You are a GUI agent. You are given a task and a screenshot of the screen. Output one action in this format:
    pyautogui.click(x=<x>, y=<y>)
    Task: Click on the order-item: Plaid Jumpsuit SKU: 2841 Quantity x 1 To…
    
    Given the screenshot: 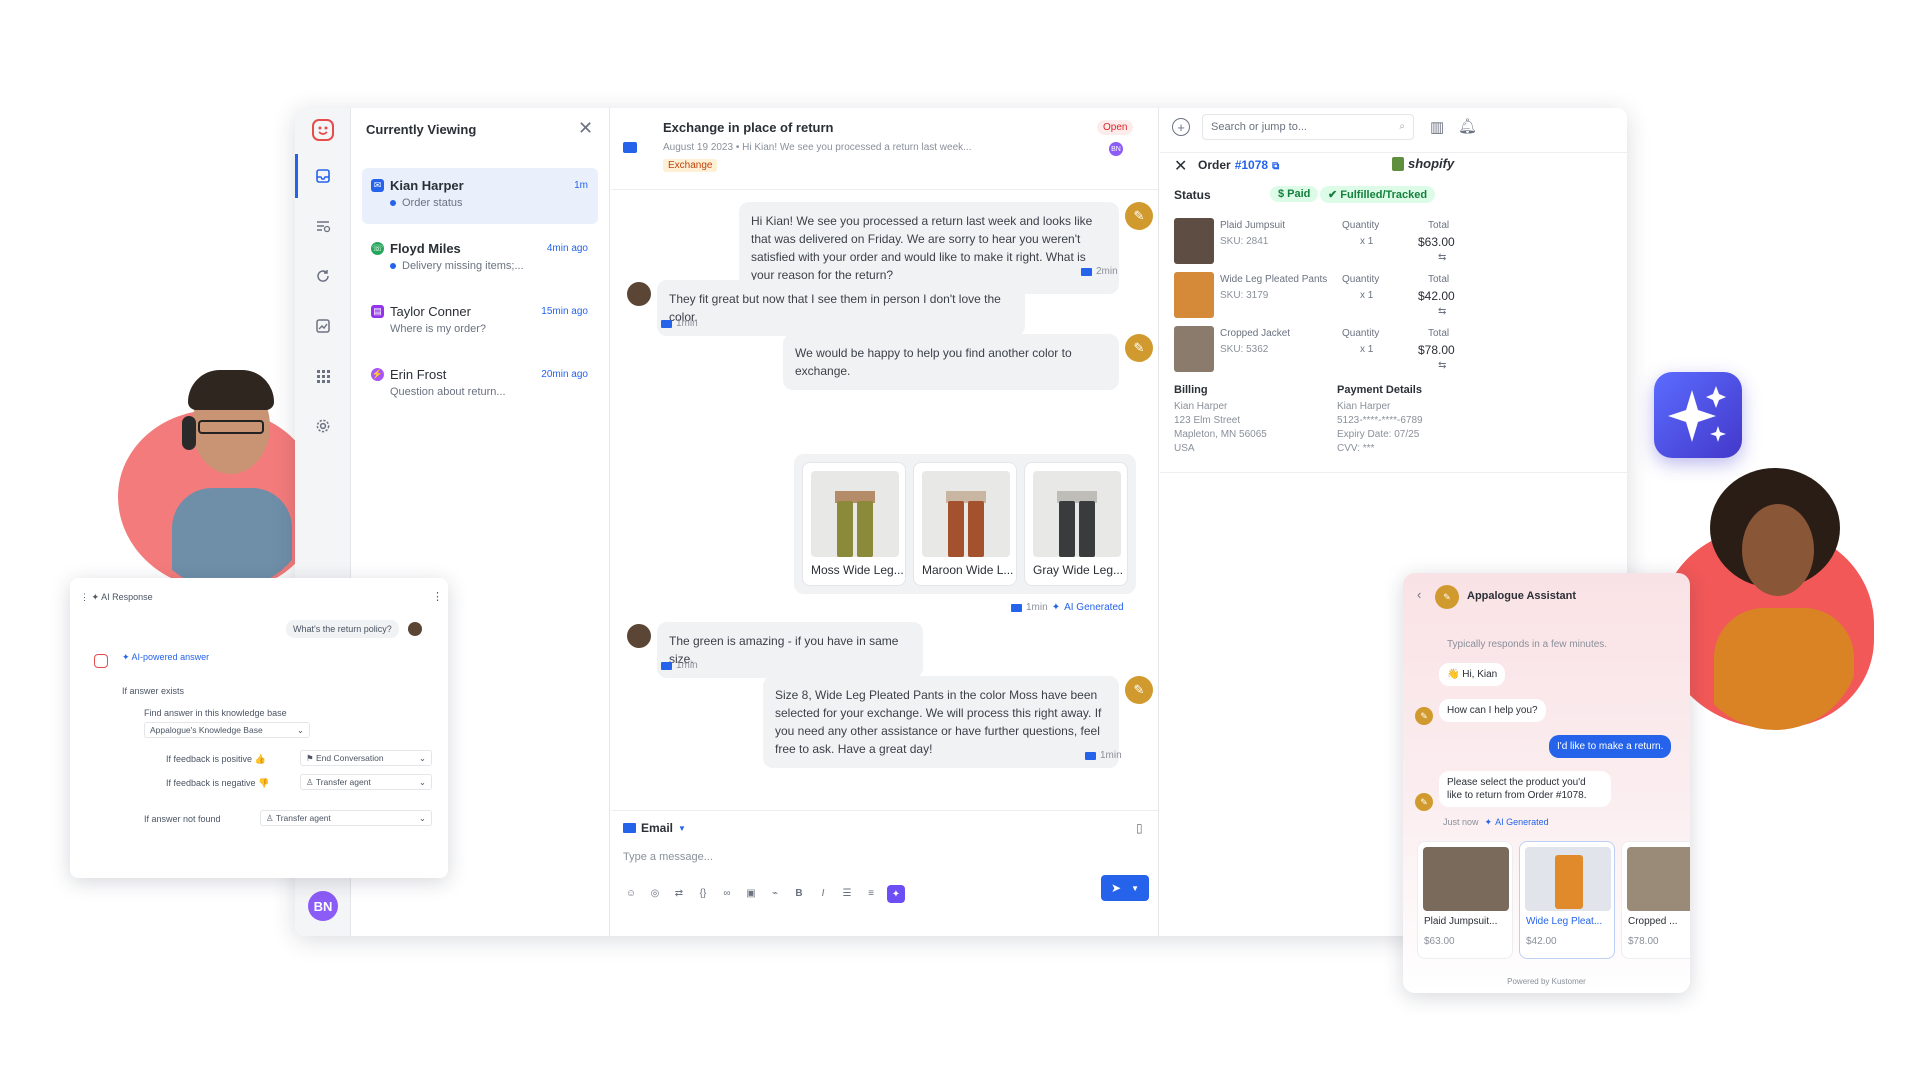 What is the action you would take?
    pyautogui.click(x=1332, y=244)
    